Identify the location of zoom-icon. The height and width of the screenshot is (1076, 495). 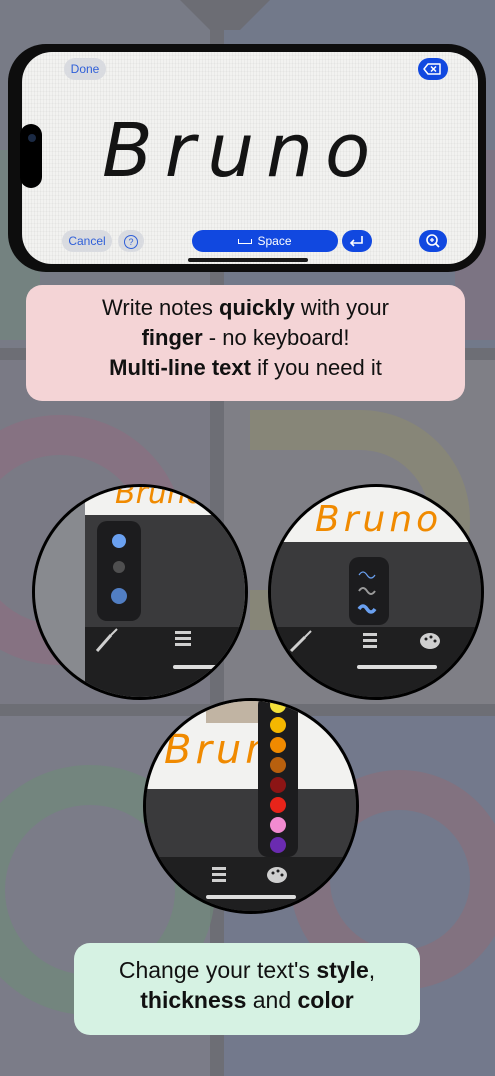
(433, 241).